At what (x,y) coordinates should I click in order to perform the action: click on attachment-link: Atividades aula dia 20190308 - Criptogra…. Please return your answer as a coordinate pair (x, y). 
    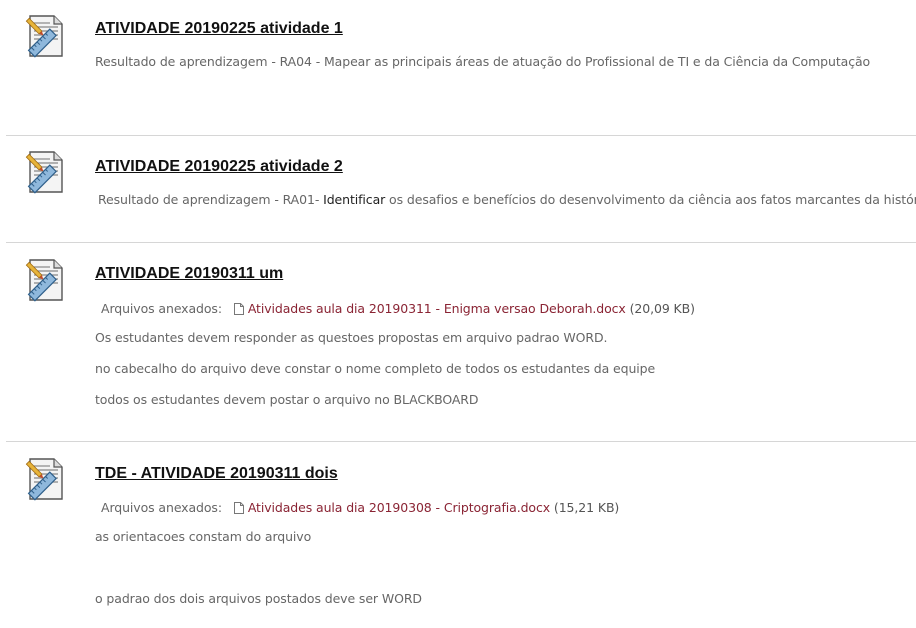
    Looking at the image, I should click on (399, 507).